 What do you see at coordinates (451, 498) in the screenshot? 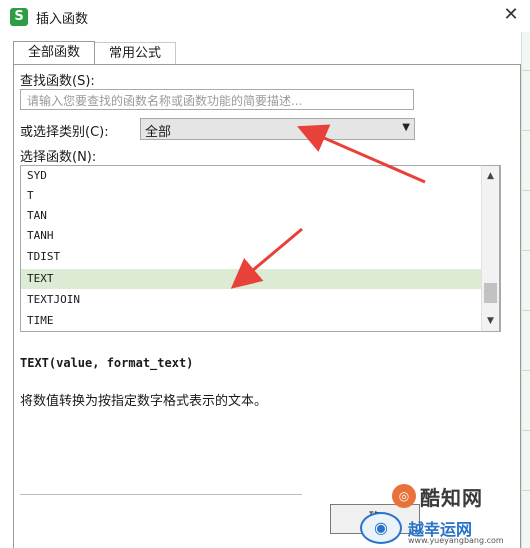
I see `watermark-text: 酷知网` at bounding box center [451, 498].